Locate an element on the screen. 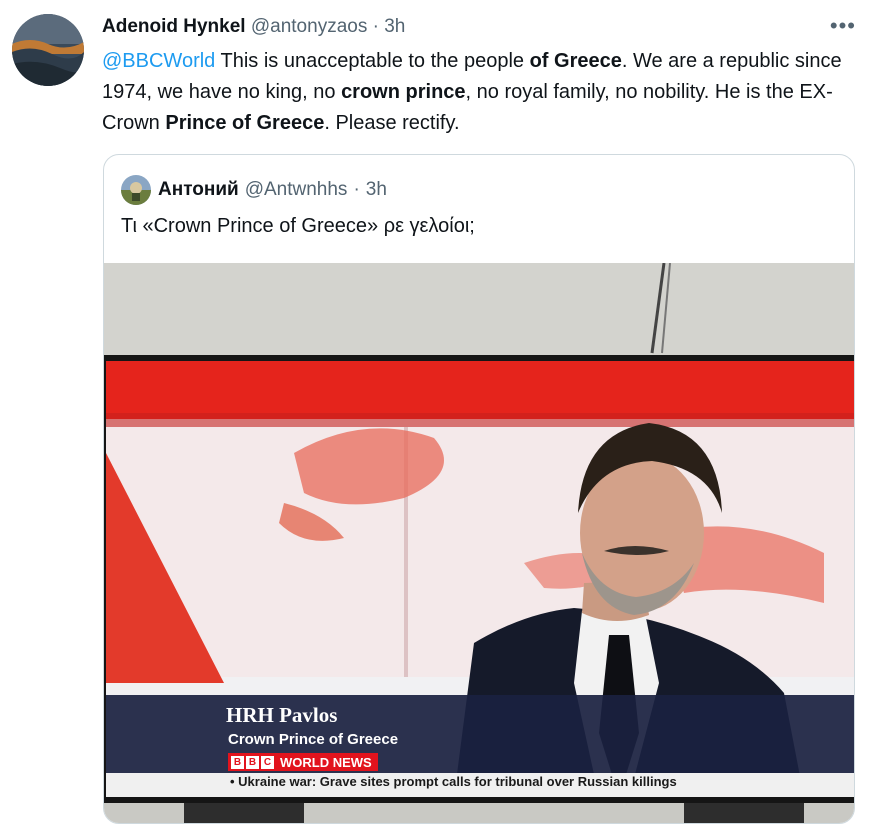 This screenshot has height=831, width=880. author-name: Adenoid Hynkel is located at coordinates (174, 26).